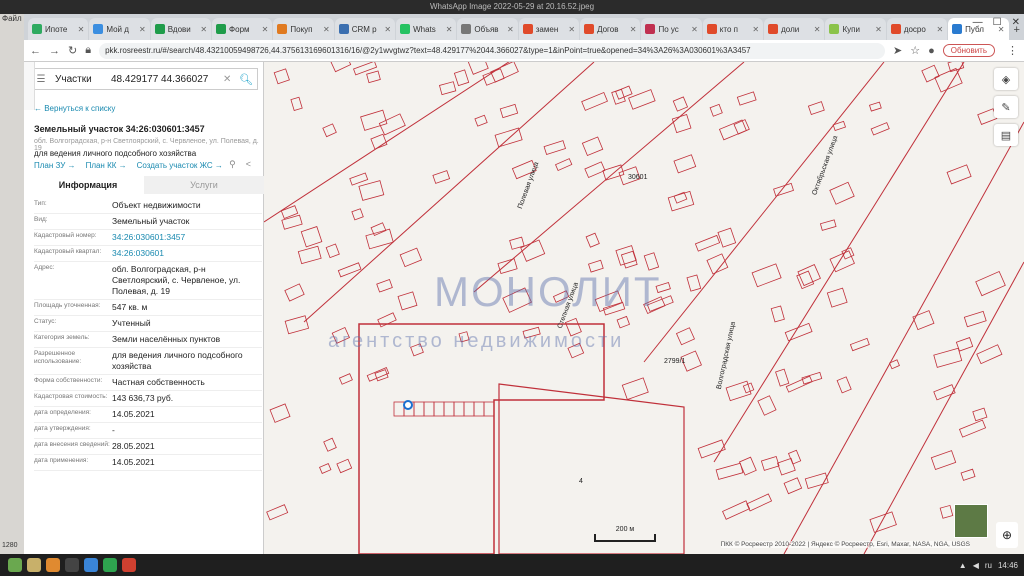  Describe the element at coordinates (1012, 50) in the screenshot. I see `menu-icon: ⋮` at that location.